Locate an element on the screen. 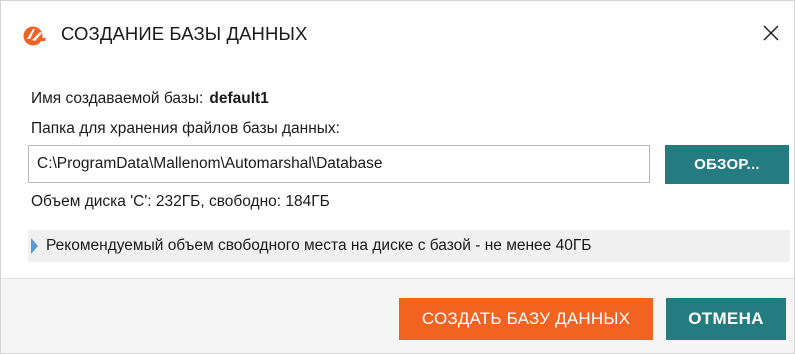  create-database-button: СОЗДАТЬ БАЗУ ДАННЫХ is located at coordinates (526, 319).